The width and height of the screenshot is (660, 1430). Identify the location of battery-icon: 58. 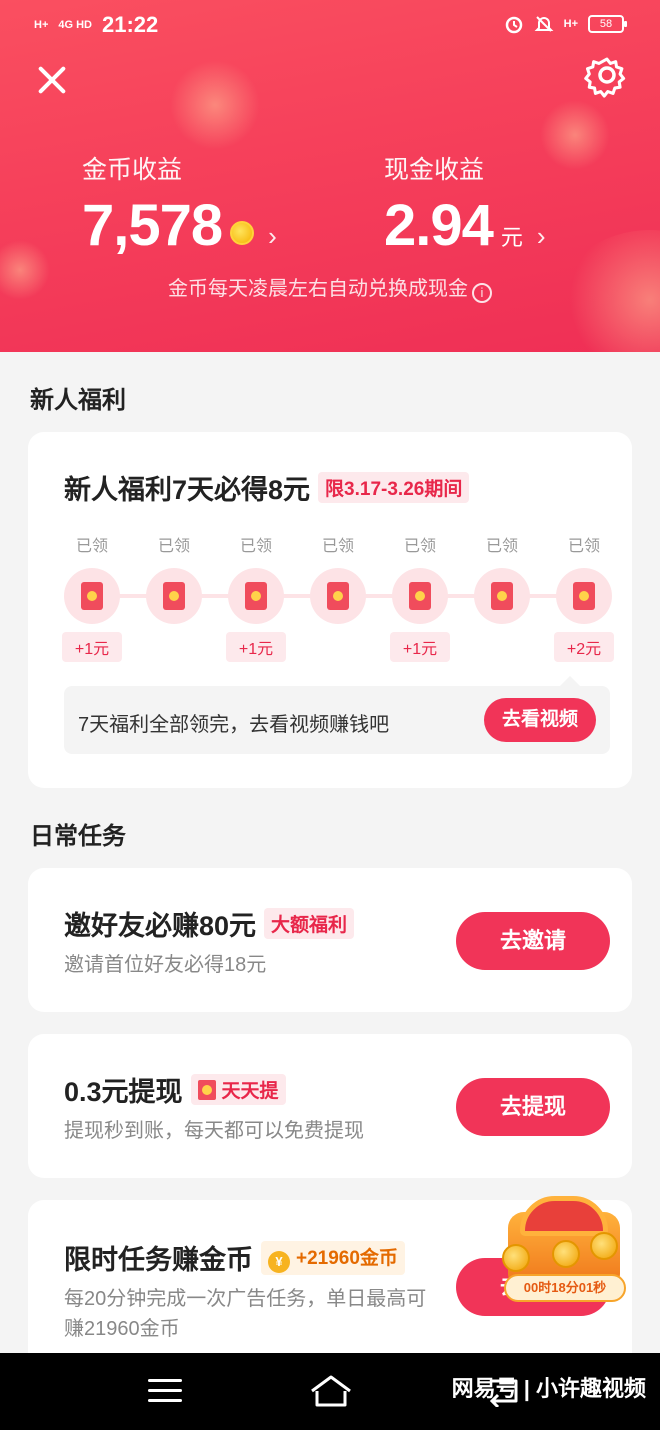
(607, 24).